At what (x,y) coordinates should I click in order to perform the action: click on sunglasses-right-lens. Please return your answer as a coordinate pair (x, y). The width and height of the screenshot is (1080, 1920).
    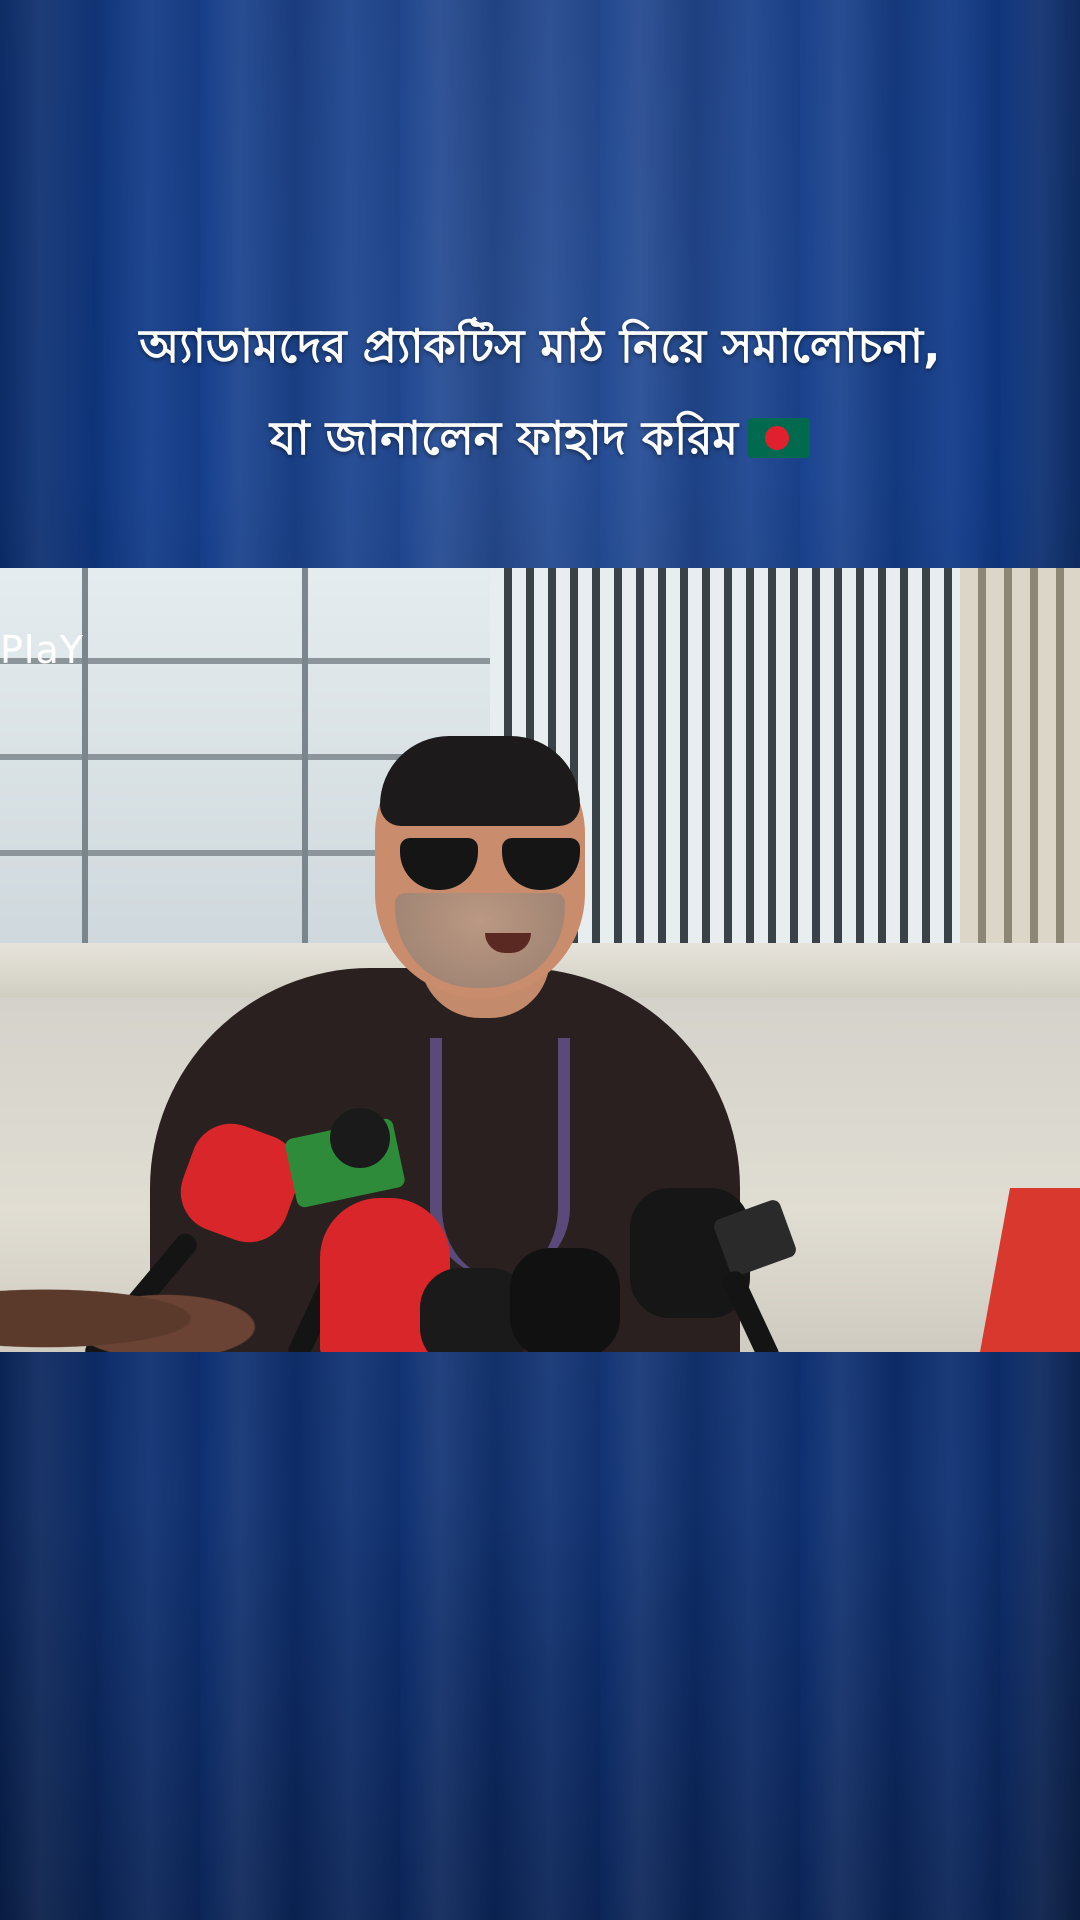
    Looking at the image, I should click on (541, 864).